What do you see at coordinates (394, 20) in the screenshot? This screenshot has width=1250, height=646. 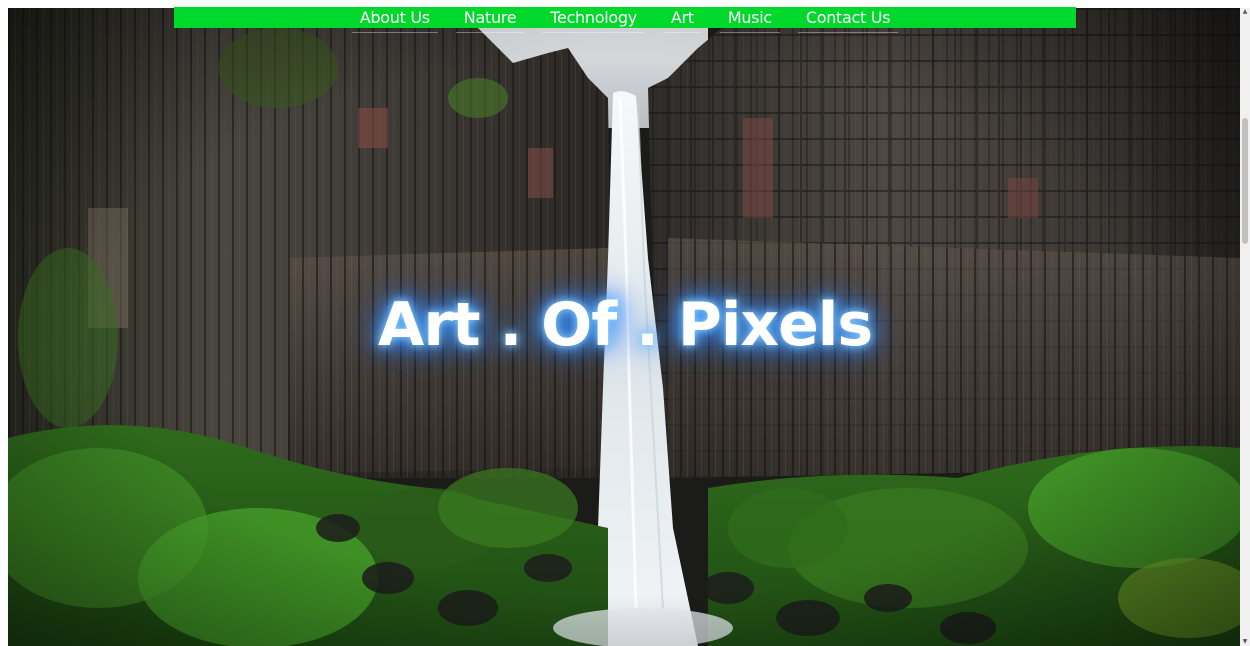 I see `nav-link-about-us: About Us` at bounding box center [394, 20].